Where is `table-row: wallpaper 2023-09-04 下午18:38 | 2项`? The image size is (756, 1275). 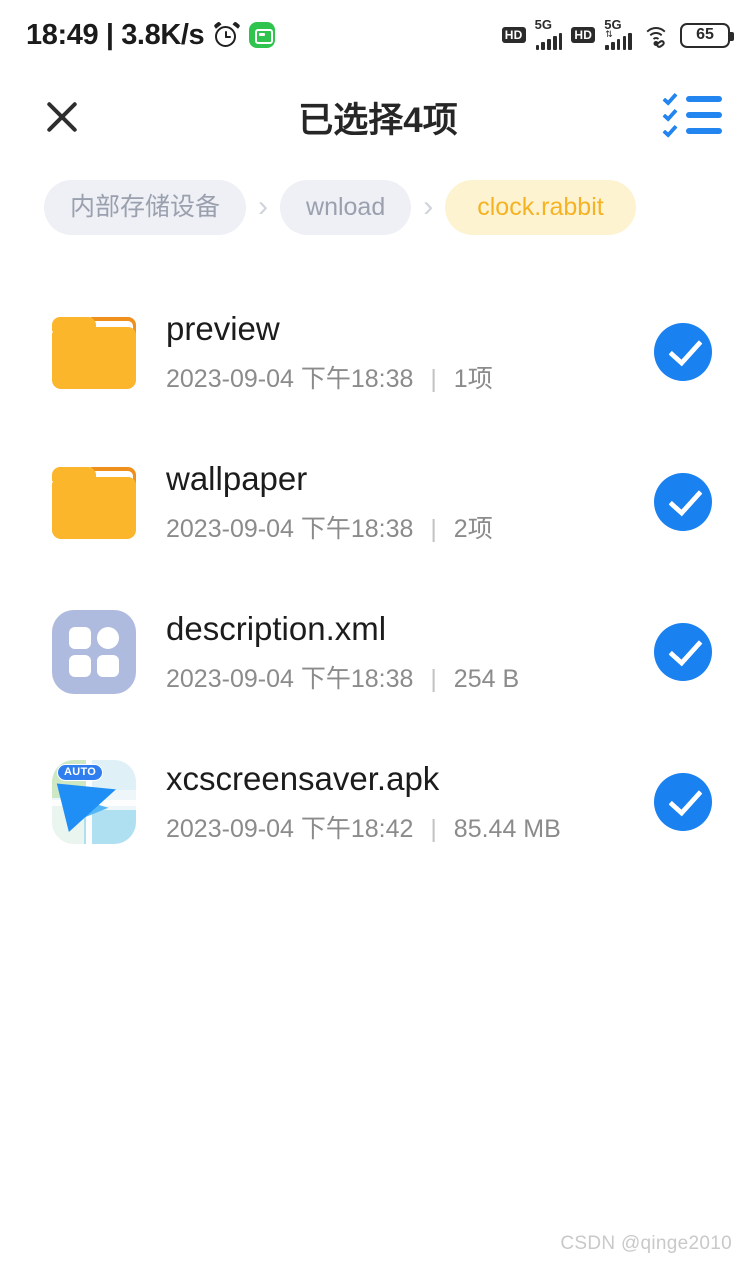 table-row: wallpaper 2023-09-04 下午18:38 | 2项 is located at coordinates (378, 502).